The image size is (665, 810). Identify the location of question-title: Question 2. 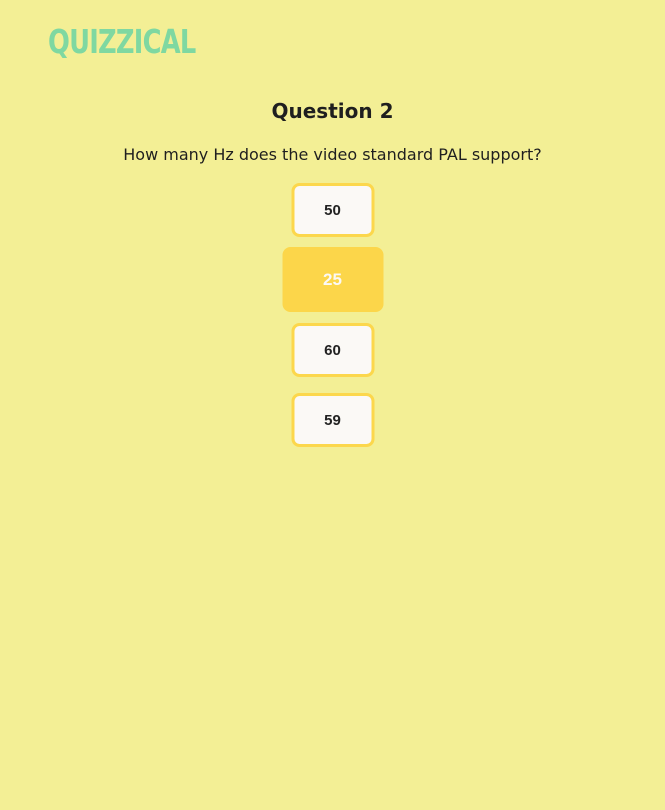
(332, 111).